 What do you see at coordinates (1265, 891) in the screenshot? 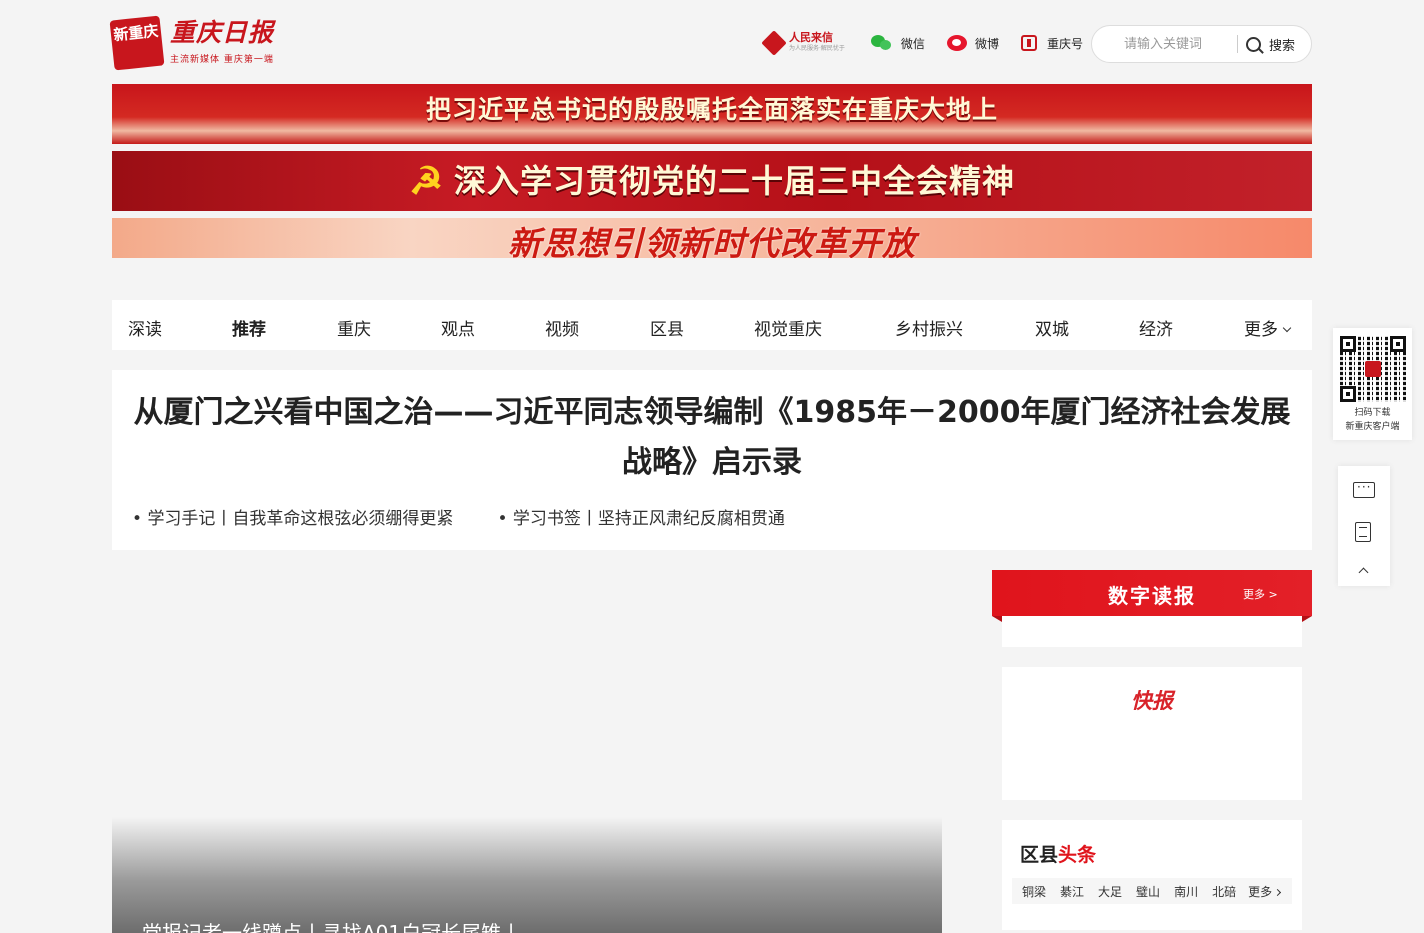
I see `county-more-link: 更多` at bounding box center [1265, 891].